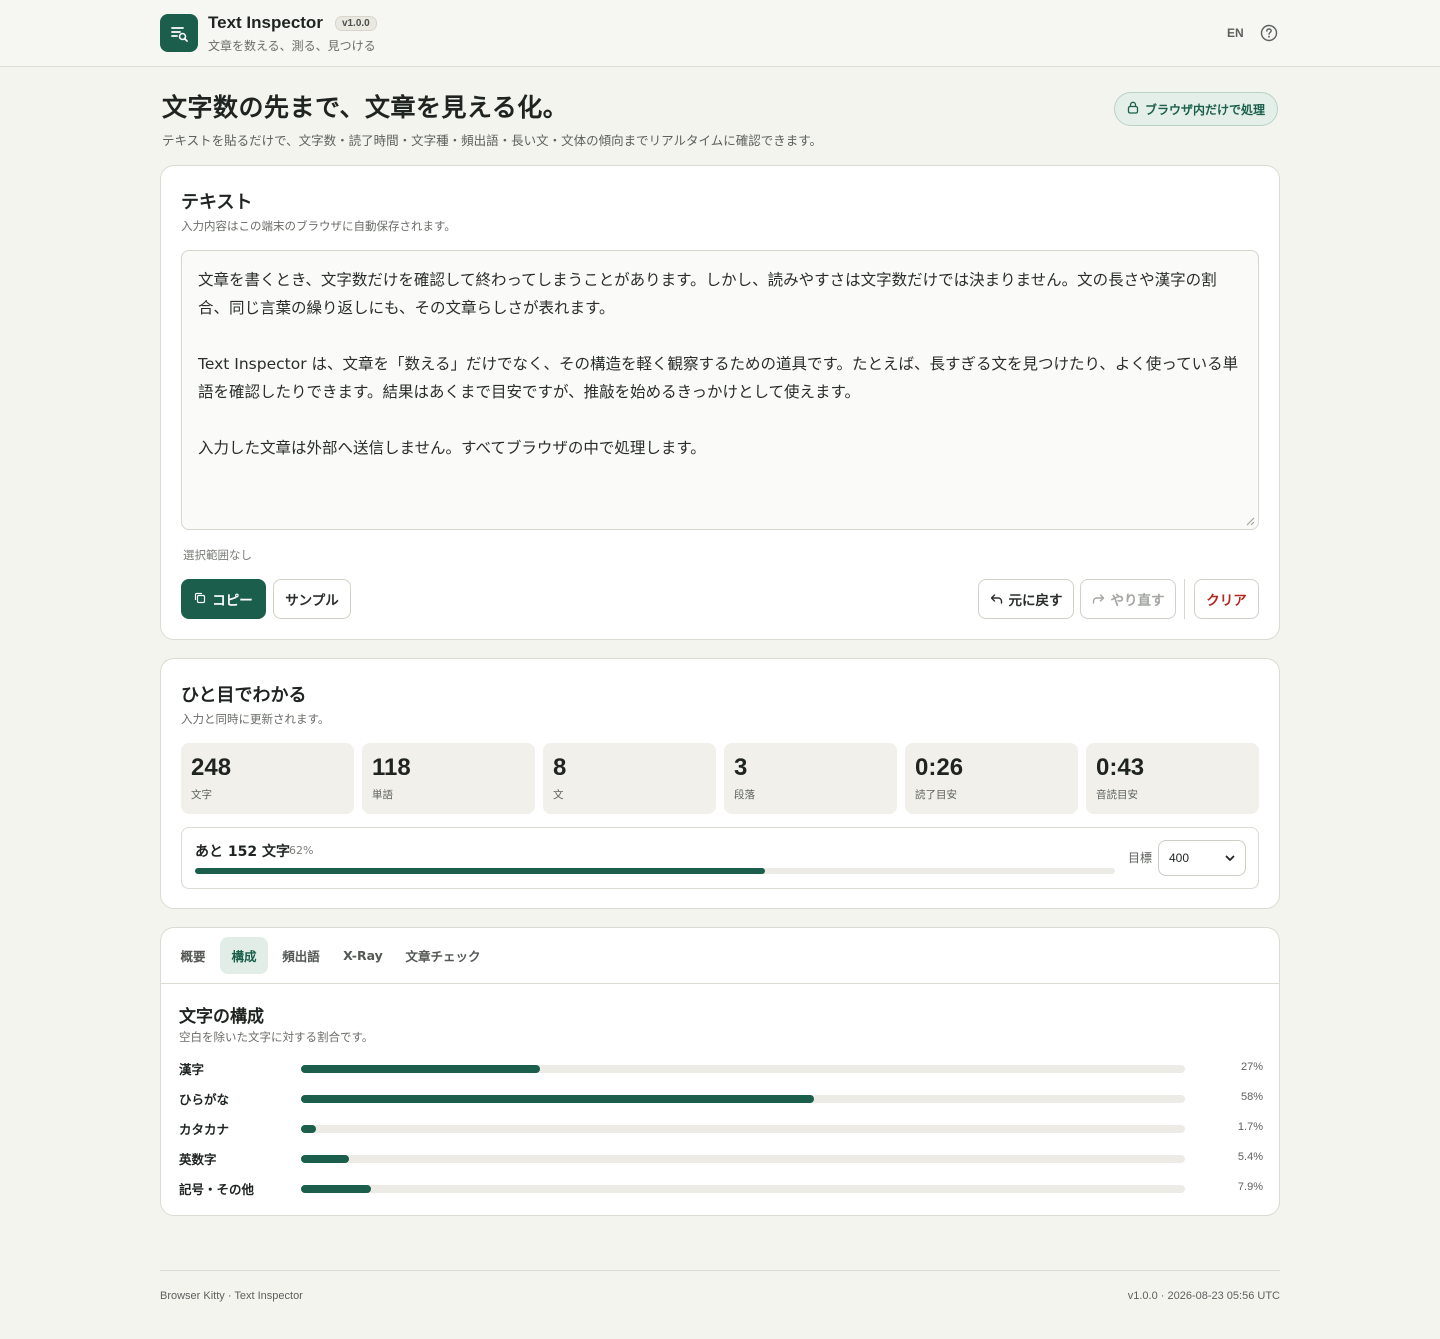 This screenshot has height=1339, width=1440. Describe the element at coordinates (443, 955) in the screenshot. I see `tab-writing-check: 文章チェック` at that location.